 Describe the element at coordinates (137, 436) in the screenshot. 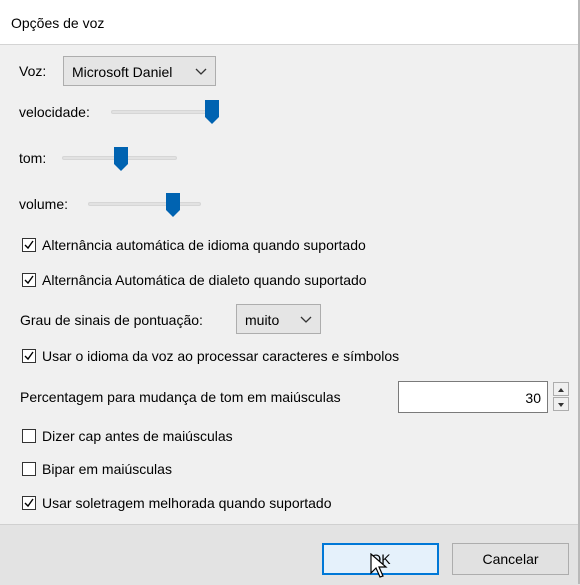

I see `say-cap-label: Dizer cap antes de maiúsculas` at that location.